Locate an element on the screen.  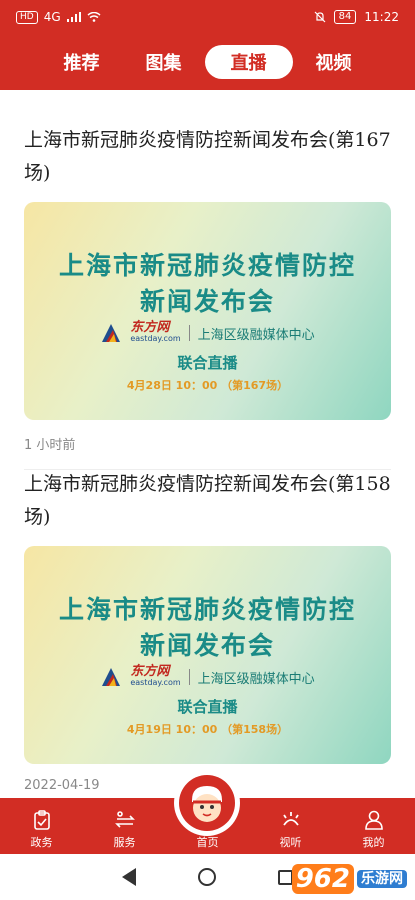
item-title: 上海市新冠肺炎疫情防控新闻发布会(第167场) is located at coordinates (207, 157).